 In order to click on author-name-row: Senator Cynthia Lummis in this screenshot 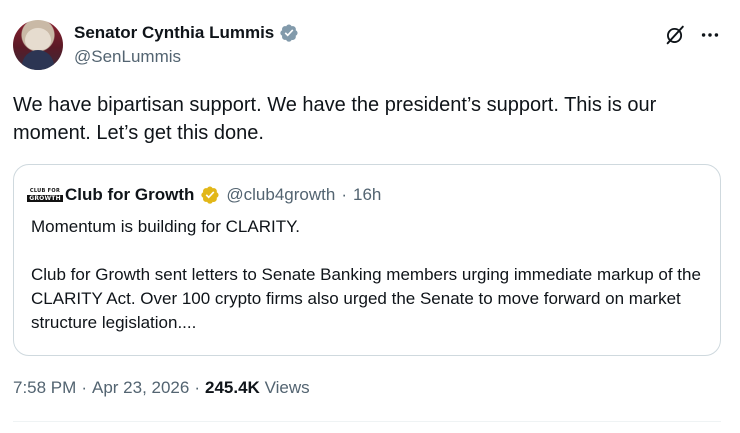, I will do `click(186, 33)`.